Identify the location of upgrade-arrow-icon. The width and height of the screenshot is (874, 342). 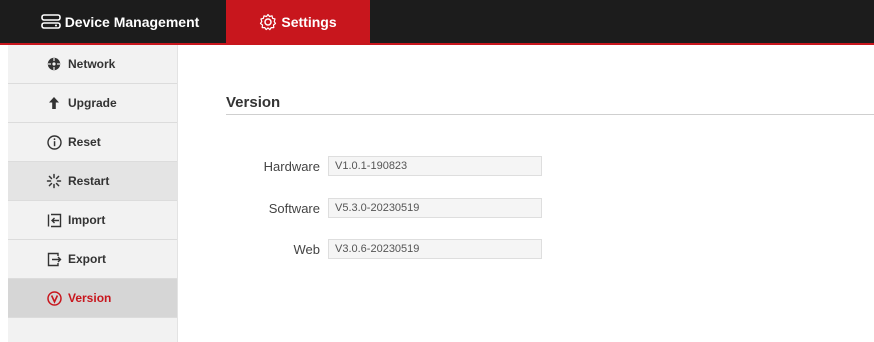
(54, 103).